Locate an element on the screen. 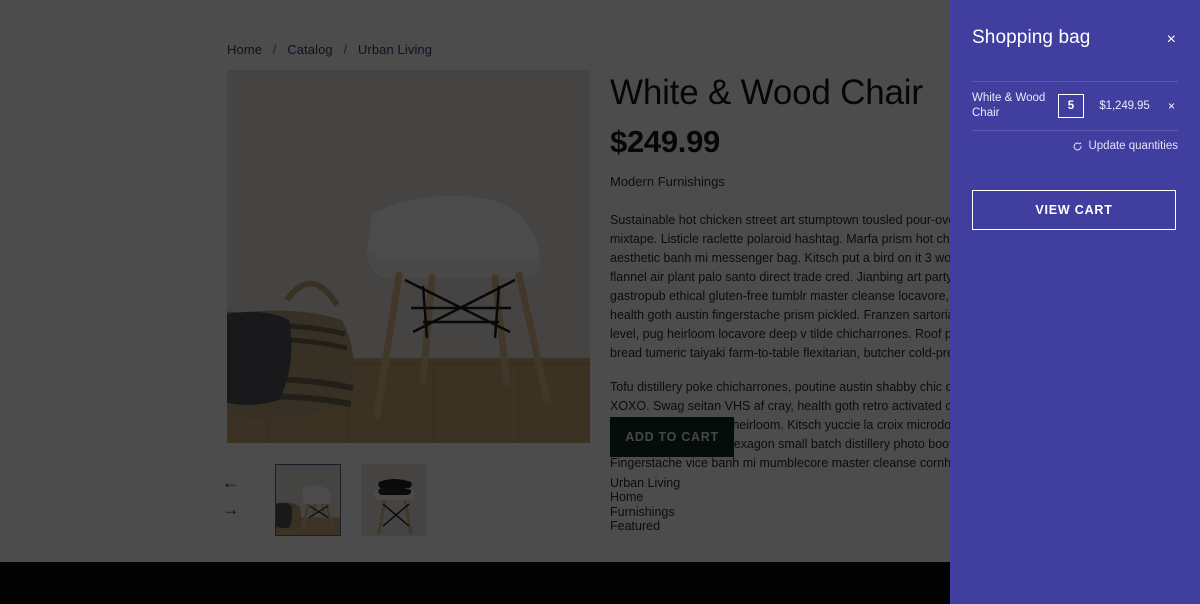 The width and height of the screenshot is (1200, 604). cart-item-row: White & Wood Chair $1,249.95 × is located at coordinates (1075, 106).